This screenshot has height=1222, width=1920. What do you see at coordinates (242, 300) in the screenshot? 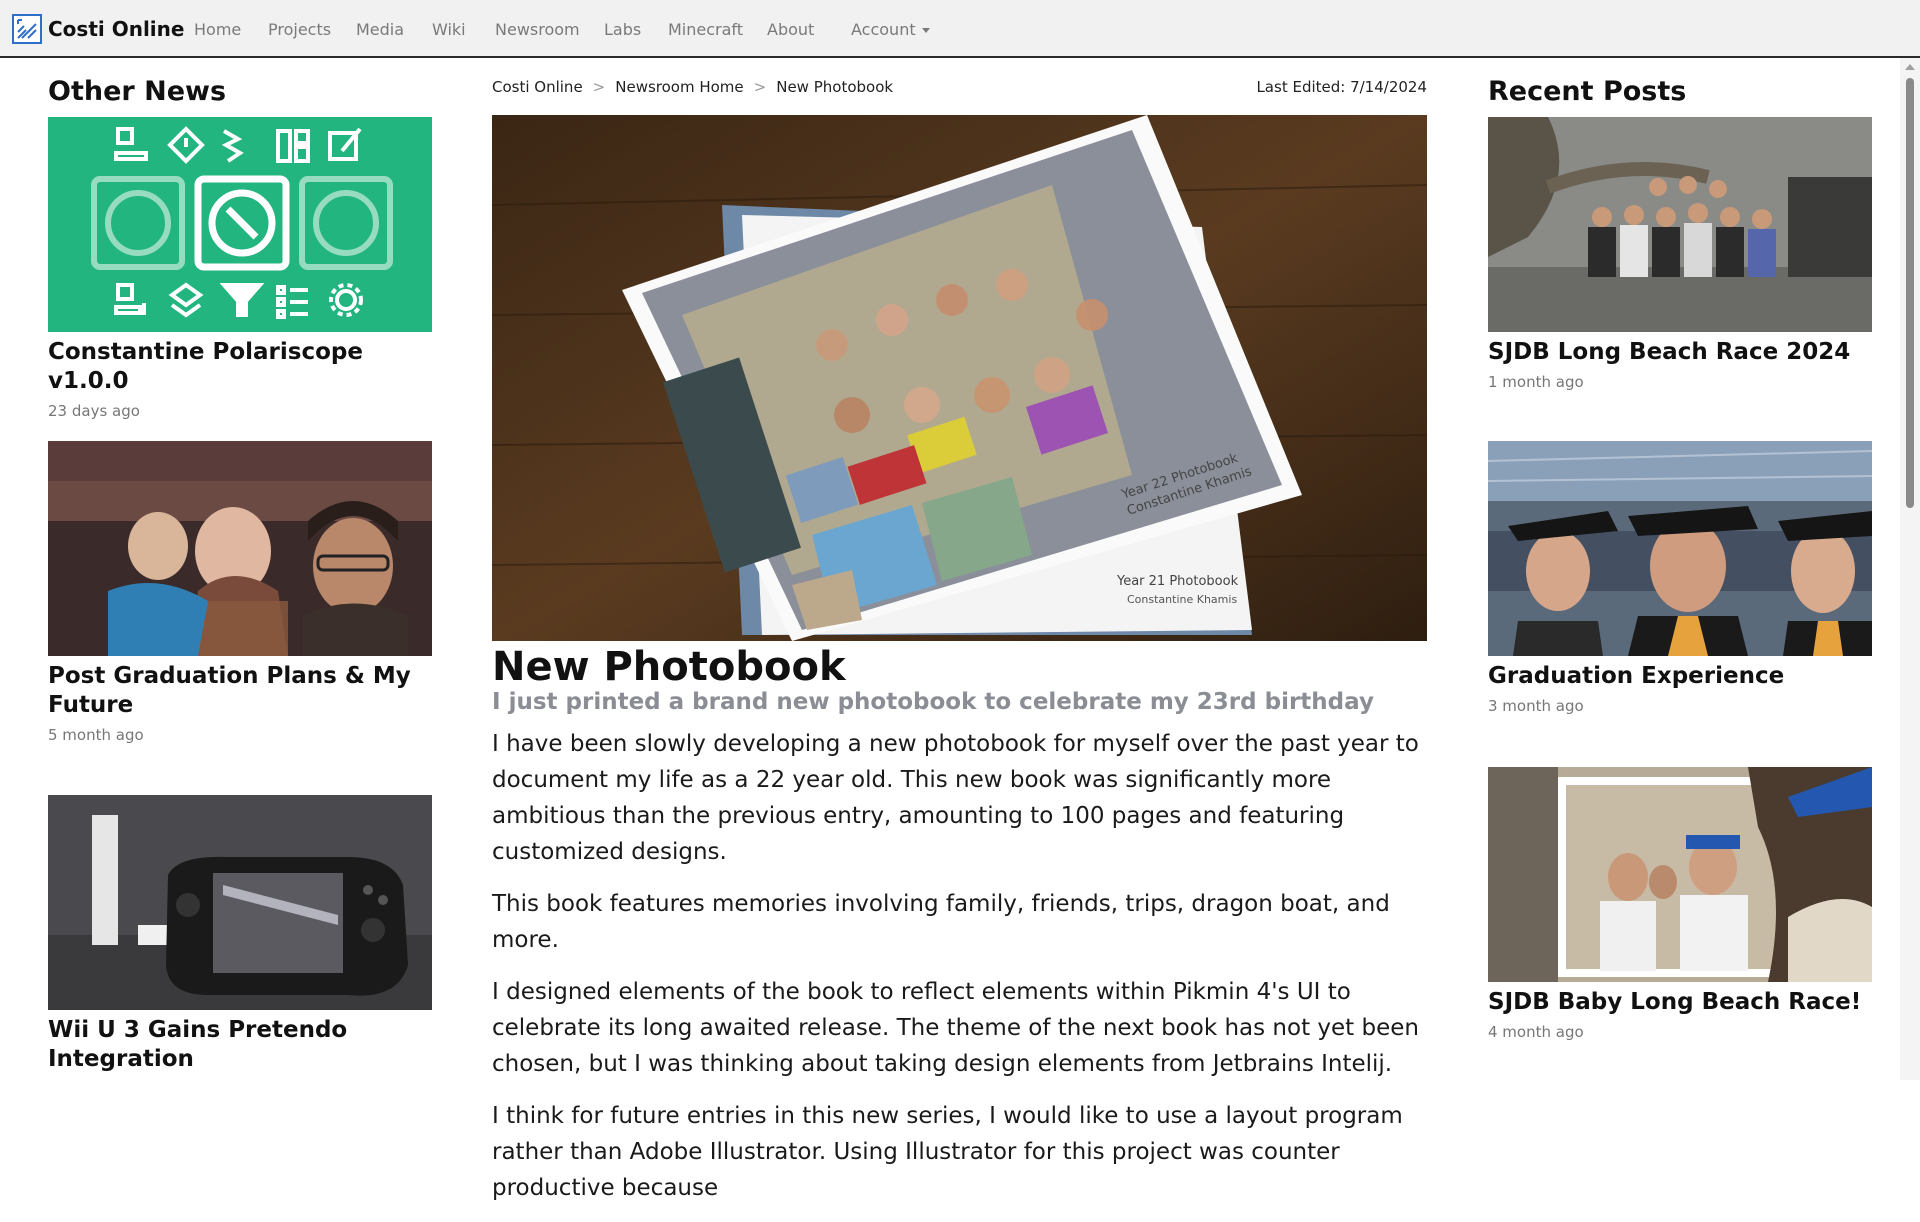
I see `filter-icon` at bounding box center [242, 300].